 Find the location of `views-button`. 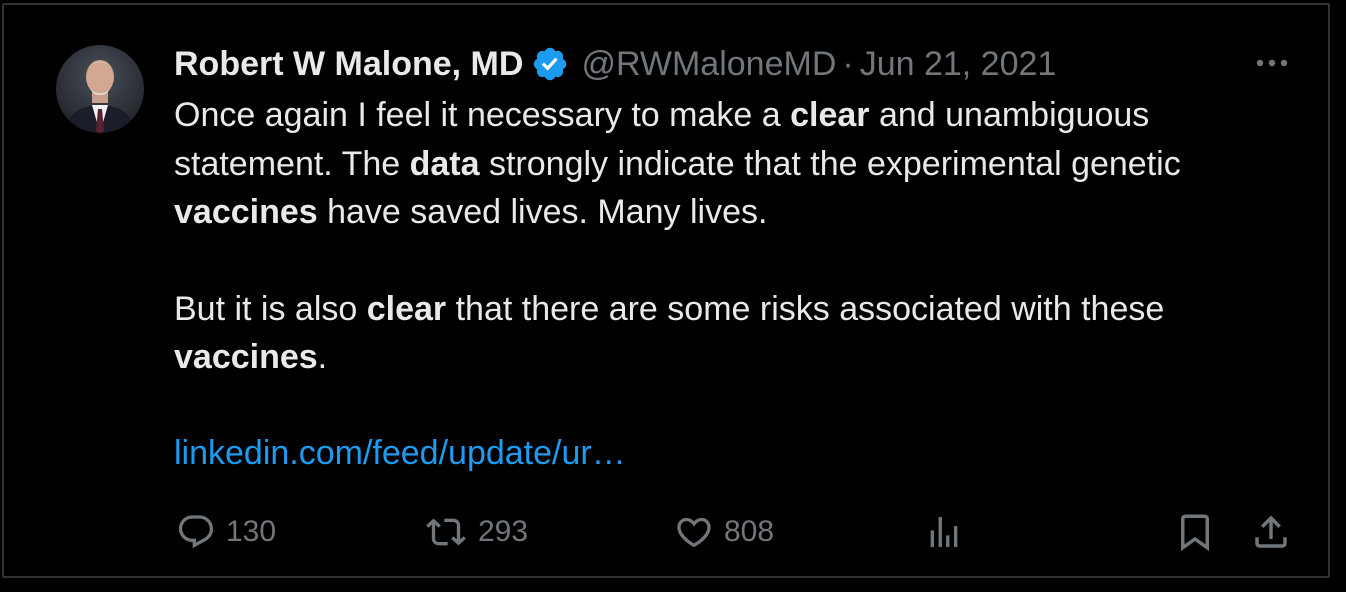

views-button is located at coordinates (944, 532).